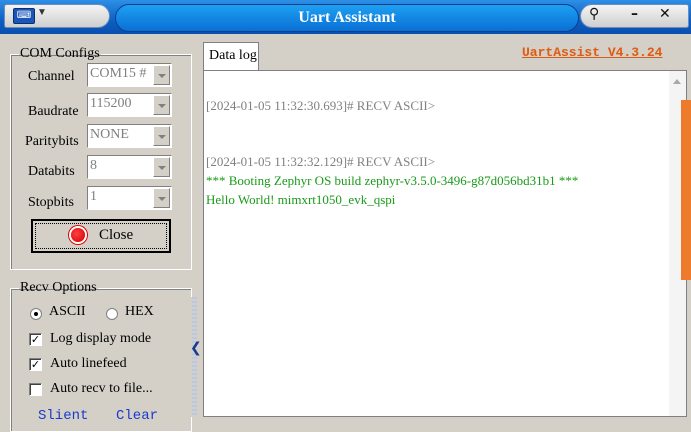  Describe the element at coordinates (665, 14) in the screenshot. I see `close-icon: ✕` at that location.